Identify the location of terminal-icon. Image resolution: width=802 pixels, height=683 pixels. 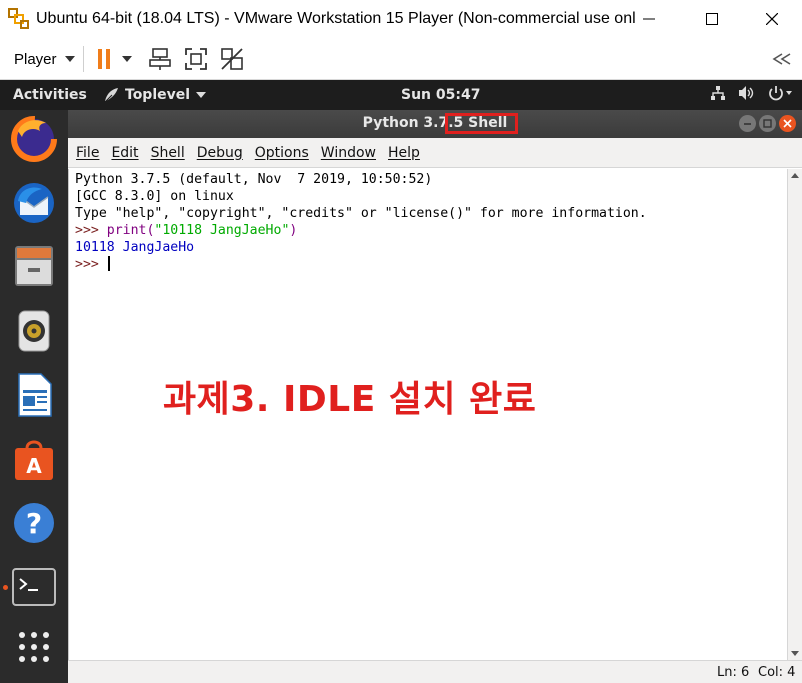
(34, 587).